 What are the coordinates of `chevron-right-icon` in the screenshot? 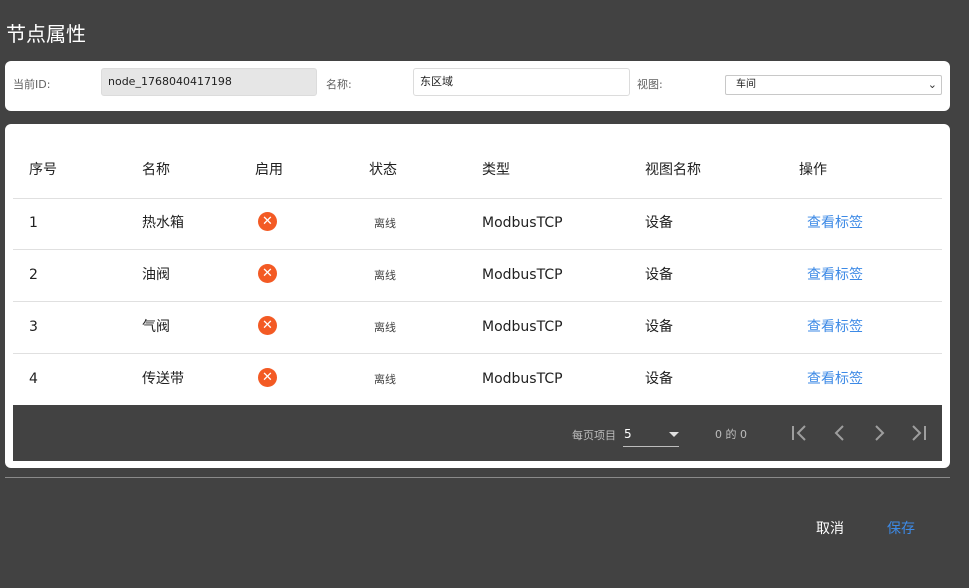 It's located at (880, 433).